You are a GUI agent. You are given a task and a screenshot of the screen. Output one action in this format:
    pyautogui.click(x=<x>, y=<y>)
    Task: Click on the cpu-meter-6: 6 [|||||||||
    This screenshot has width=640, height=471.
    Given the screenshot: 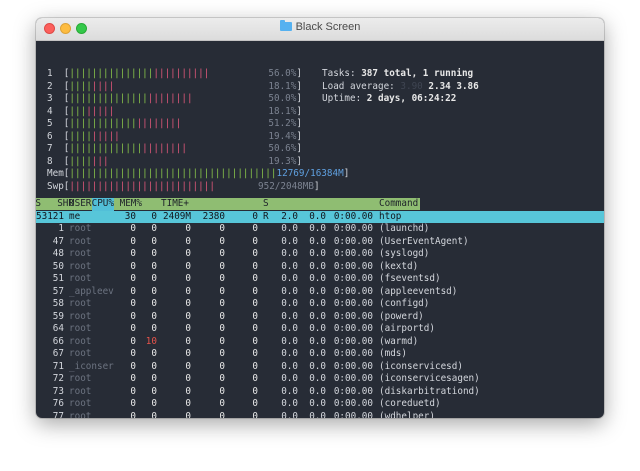 What is the action you would take?
    pyautogui.click(x=83, y=137)
    